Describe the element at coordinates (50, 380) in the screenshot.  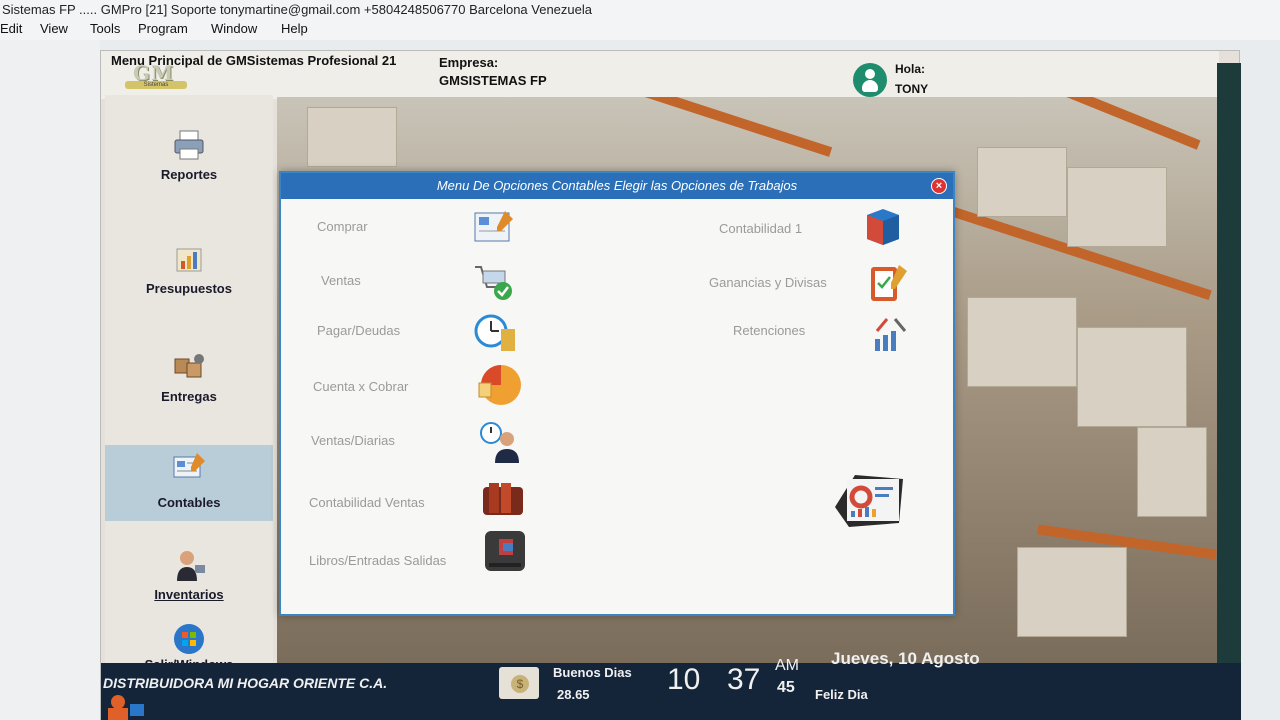
I see `desktop-margin` at that location.